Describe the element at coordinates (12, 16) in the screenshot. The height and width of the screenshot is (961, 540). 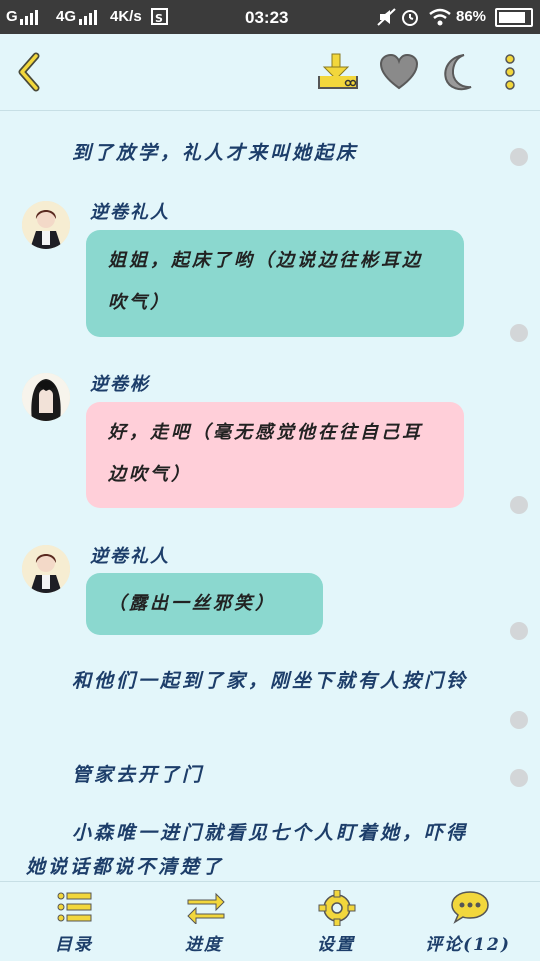
I see `carrier-text: G` at that location.